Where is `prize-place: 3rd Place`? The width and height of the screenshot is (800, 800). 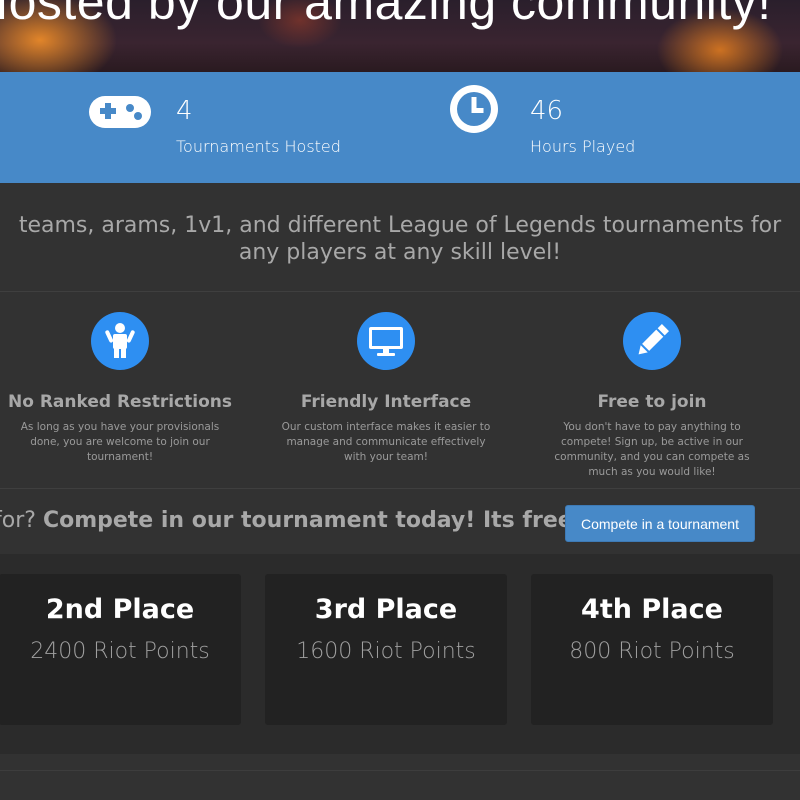
prize-place: 3rd Place is located at coordinates (386, 609).